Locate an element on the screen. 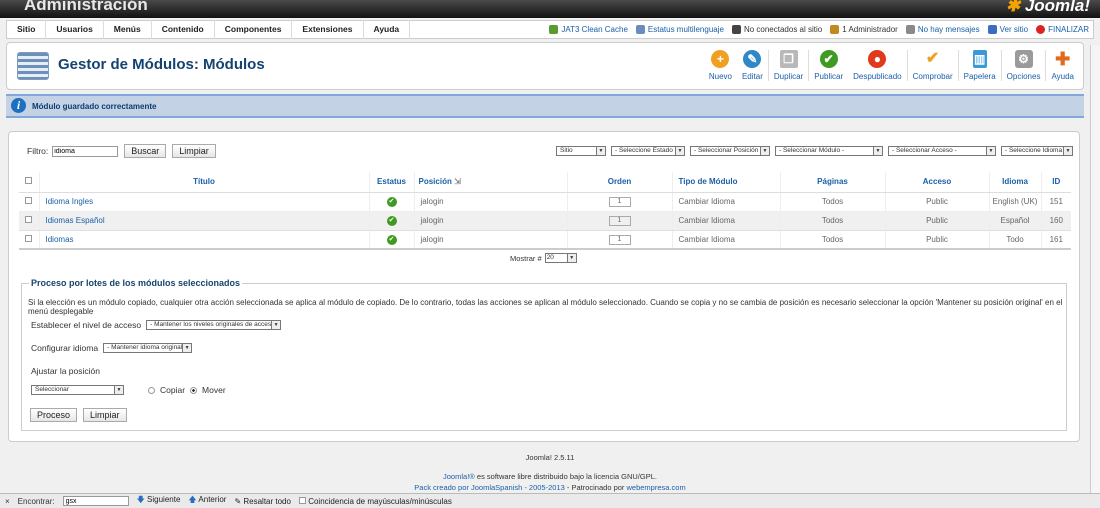 The image size is (1100, 508). state-select: - Seleccione Estado - is located at coordinates (648, 151).